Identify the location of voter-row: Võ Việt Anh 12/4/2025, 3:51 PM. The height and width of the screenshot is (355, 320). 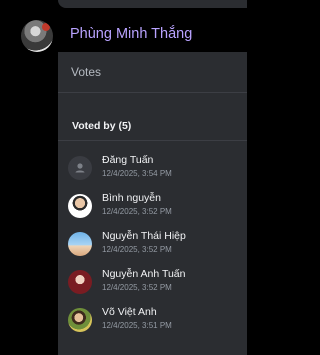
(155, 322).